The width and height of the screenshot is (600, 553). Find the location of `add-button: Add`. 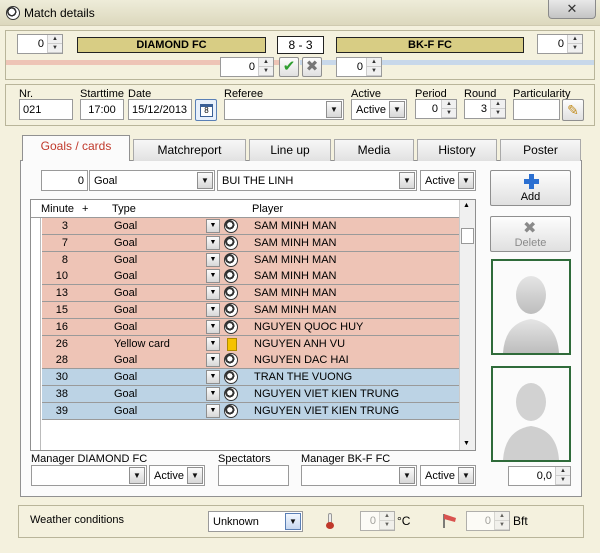

add-button: Add is located at coordinates (530, 188).